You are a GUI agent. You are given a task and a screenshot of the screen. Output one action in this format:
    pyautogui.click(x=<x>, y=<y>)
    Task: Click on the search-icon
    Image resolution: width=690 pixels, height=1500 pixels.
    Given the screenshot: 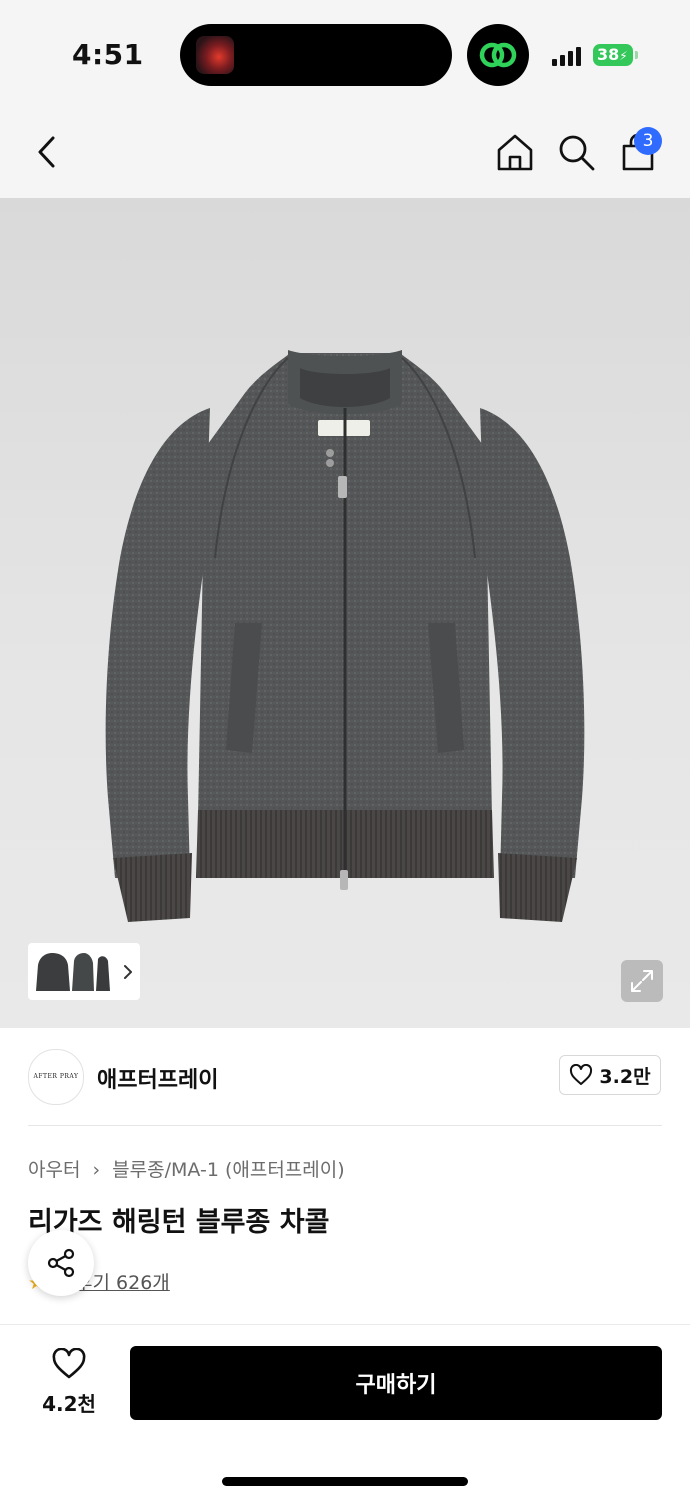 What is the action you would take?
    pyautogui.click(x=577, y=153)
    